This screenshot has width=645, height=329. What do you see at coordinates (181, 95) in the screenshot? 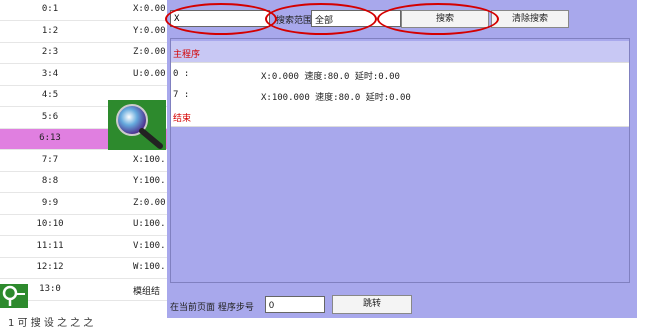
I see `result-step: 7 :` at bounding box center [181, 95].